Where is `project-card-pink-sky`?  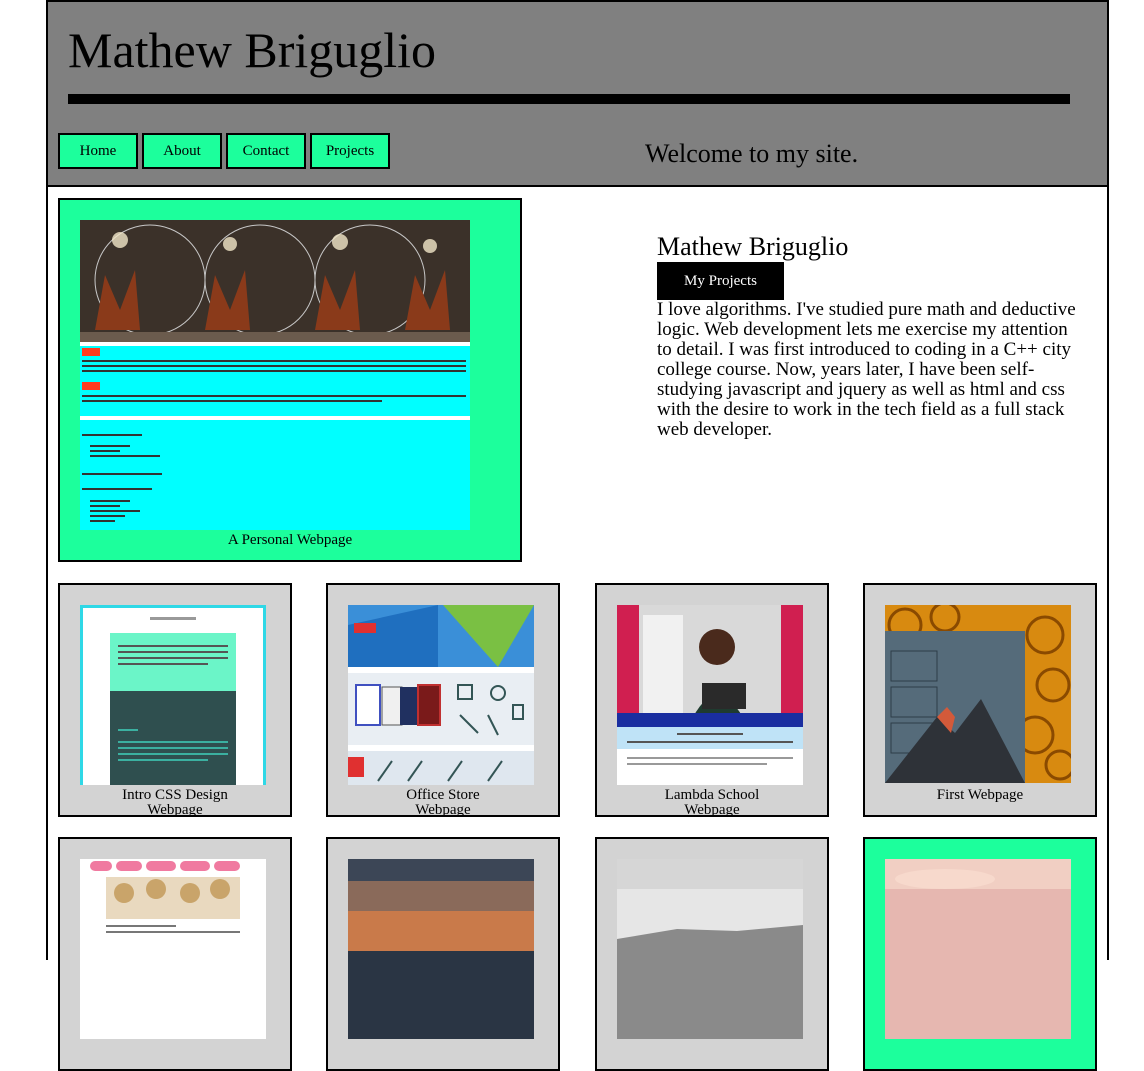 project-card-pink-sky is located at coordinates (980, 954).